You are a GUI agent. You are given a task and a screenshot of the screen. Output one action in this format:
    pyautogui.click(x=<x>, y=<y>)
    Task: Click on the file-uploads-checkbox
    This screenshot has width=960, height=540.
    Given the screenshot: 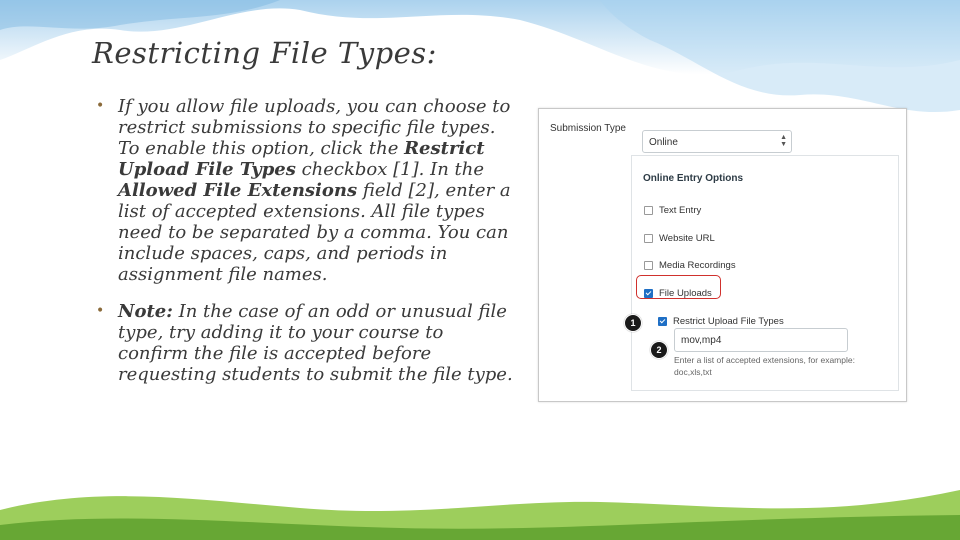 What is the action you would take?
    pyautogui.click(x=648, y=293)
    